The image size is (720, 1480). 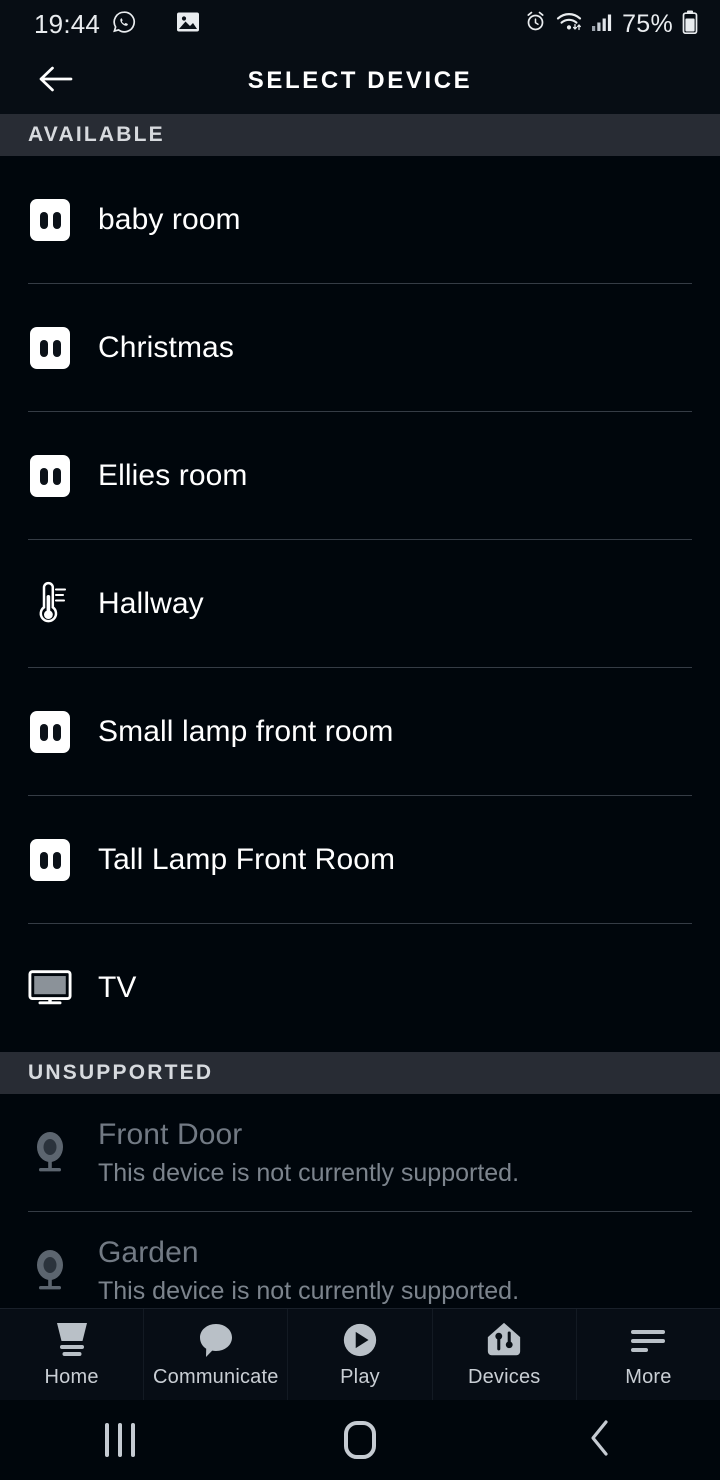 I want to click on status-bar-left: 19:44, so click(x=117, y=24).